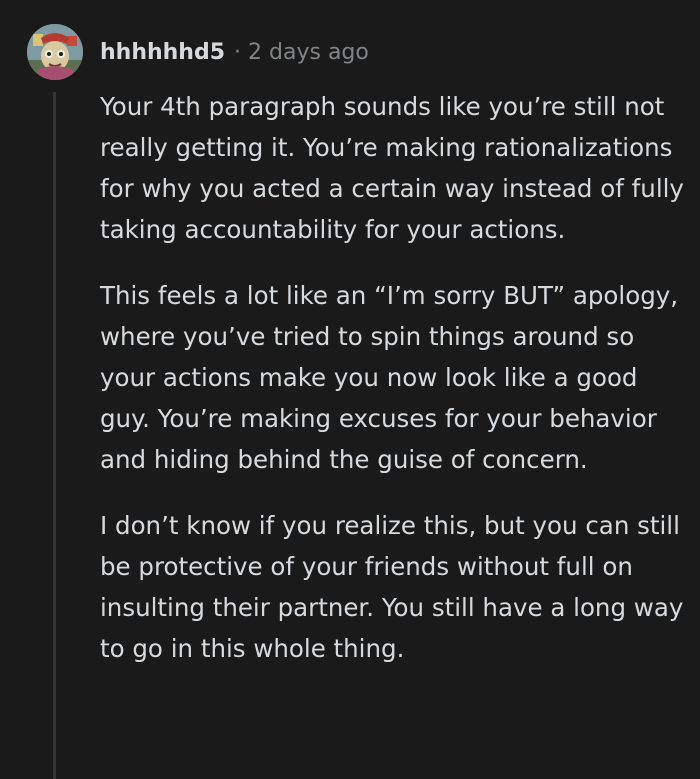 The image size is (700, 779). I want to click on username-link: hhhhhhd5, so click(162, 52).